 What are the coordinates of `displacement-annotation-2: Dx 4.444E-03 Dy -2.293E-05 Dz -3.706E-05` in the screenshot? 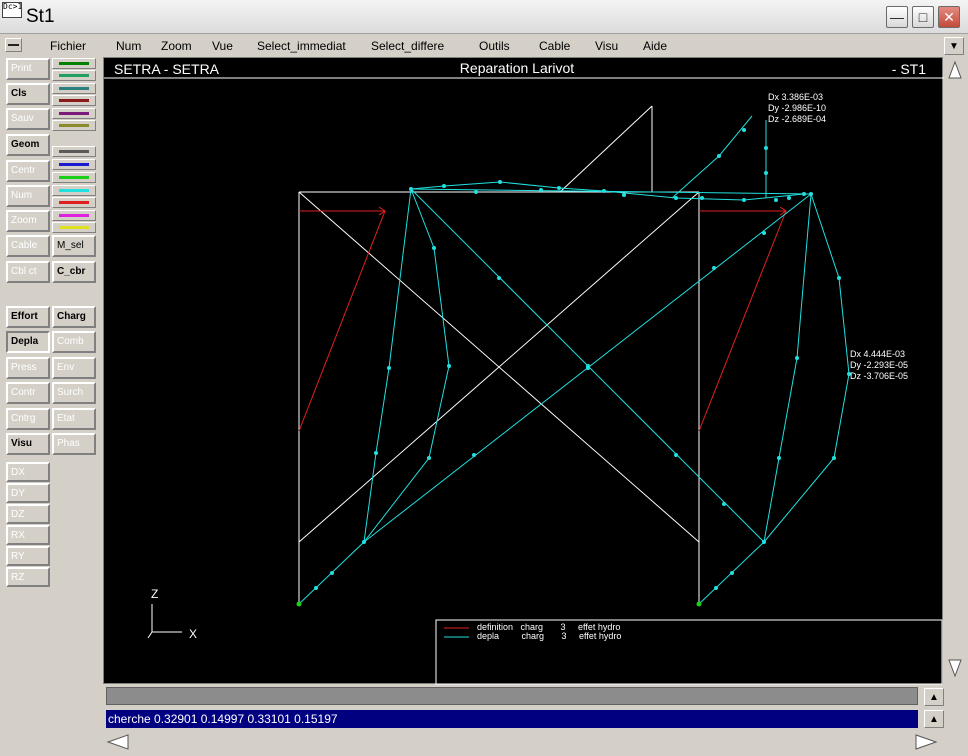 It's located at (879, 365).